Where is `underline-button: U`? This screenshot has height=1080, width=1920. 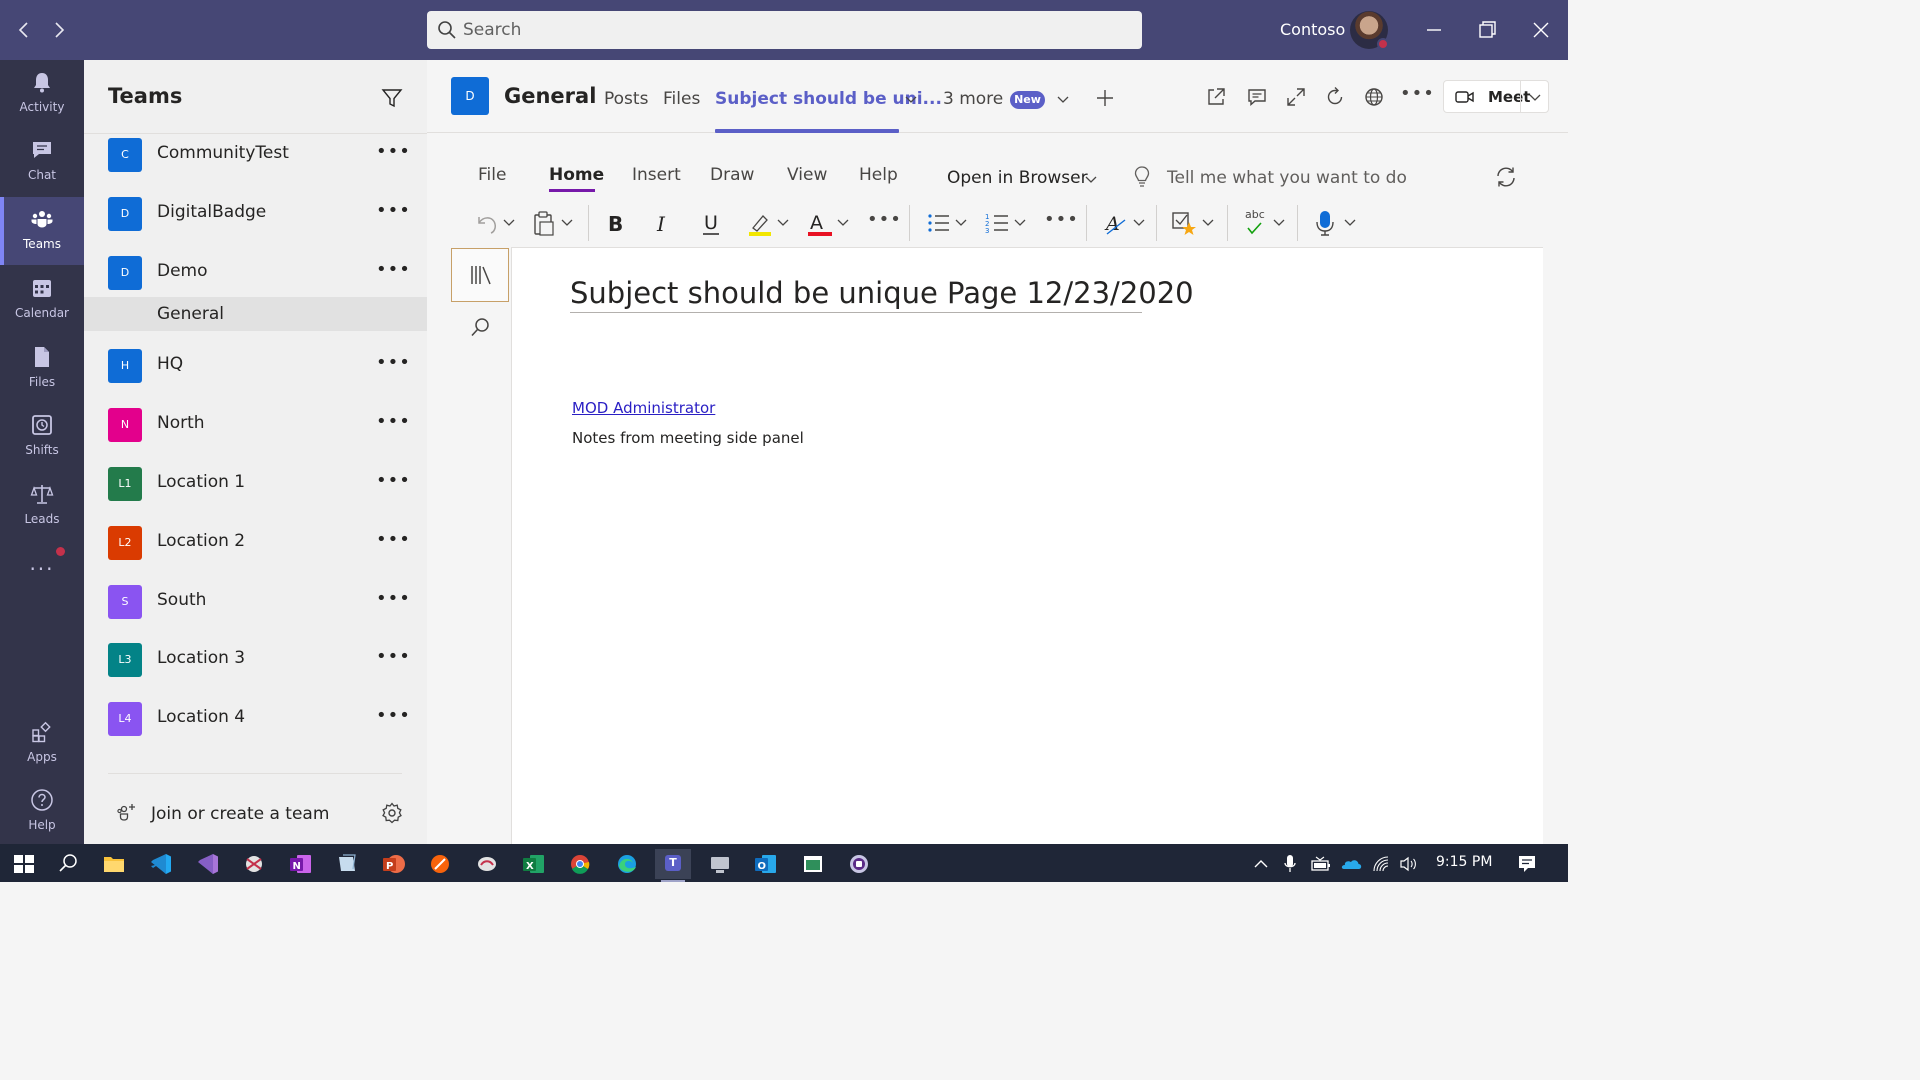 underline-button: U is located at coordinates (712, 223).